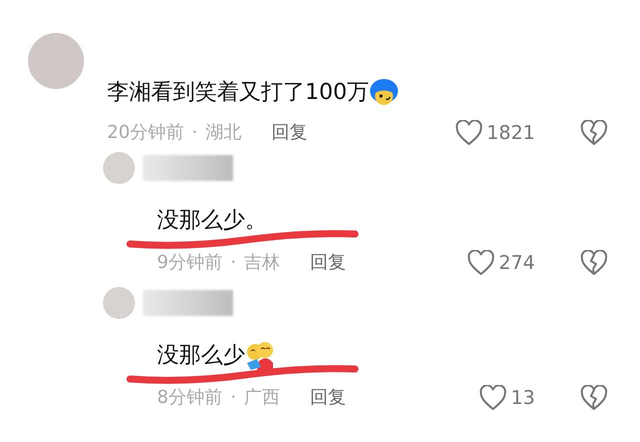 The width and height of the screenshot is (640, 442). I want to click on comment-time: 8分钟前, so click(189, 398).